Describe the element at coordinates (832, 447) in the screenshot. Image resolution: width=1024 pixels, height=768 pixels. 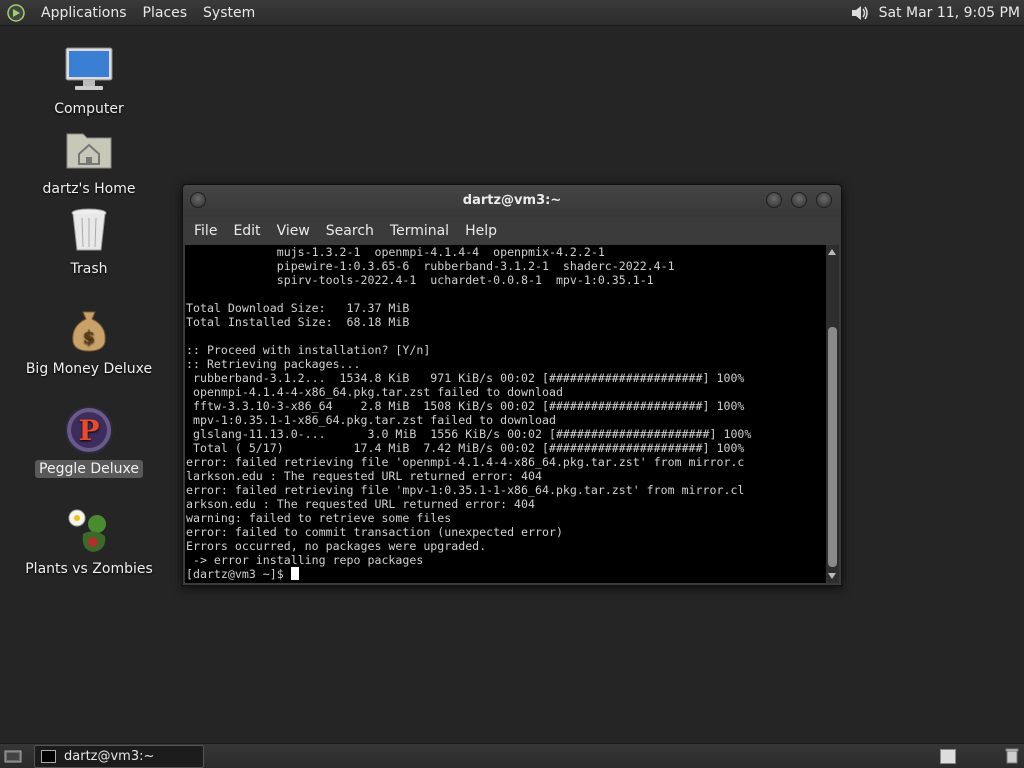
I see `scrollbar-thumb` at that location.